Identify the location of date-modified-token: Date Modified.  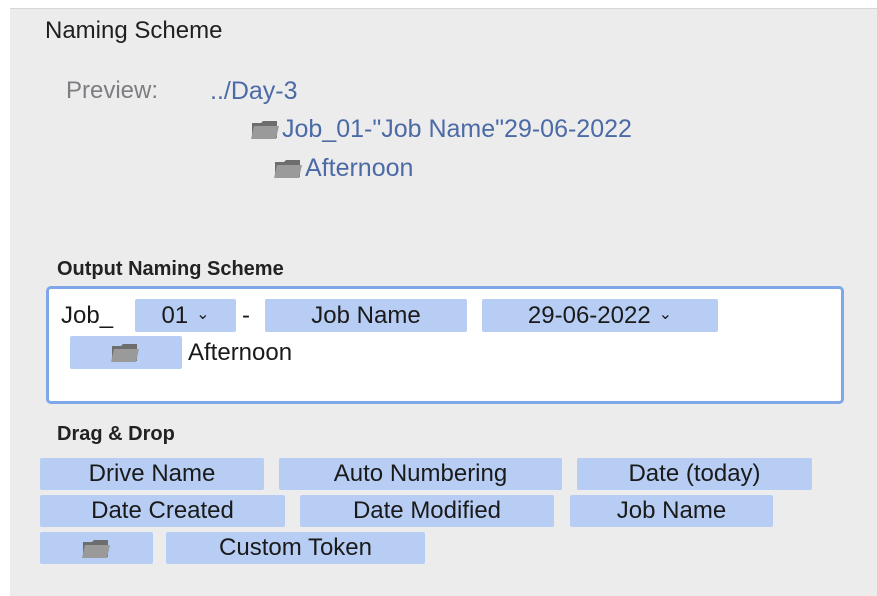
(427, 511).